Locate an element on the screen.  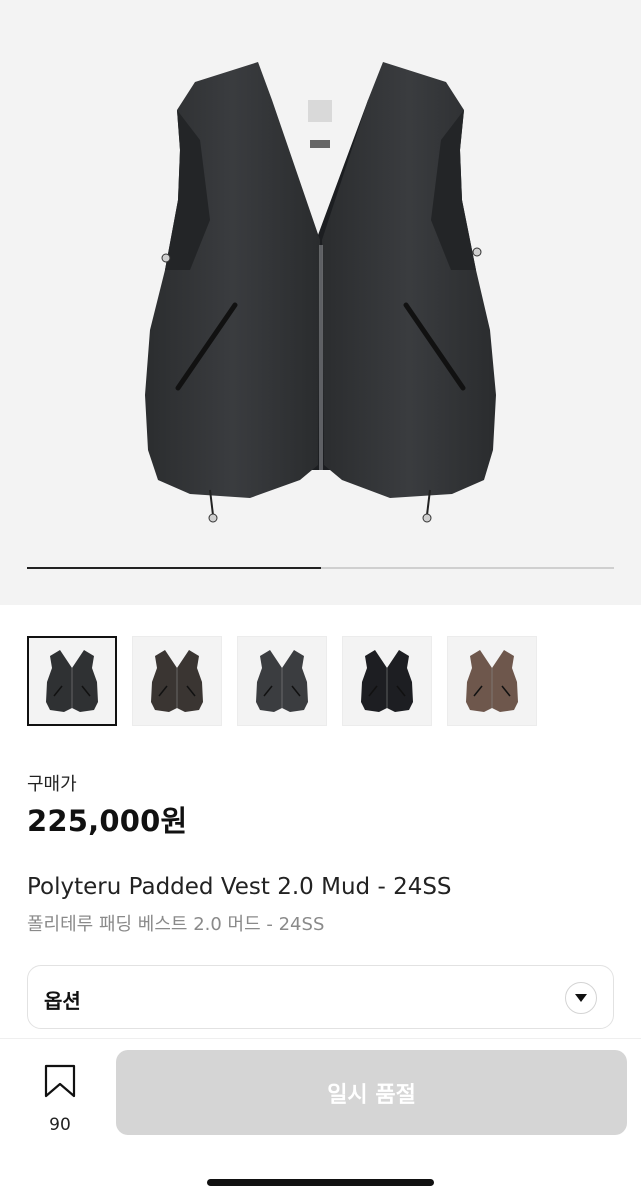
product-title-ko: 폴리테루 패딩 베스트 2.0 머드 - 24SS is located at coordinates (176, 924).